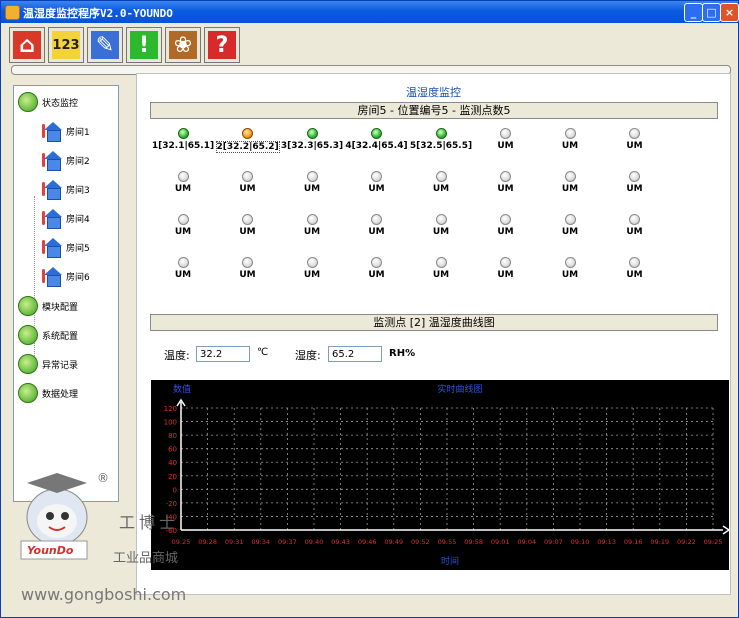  I want to click on temperature-unit: ℃, so click(263, 352).